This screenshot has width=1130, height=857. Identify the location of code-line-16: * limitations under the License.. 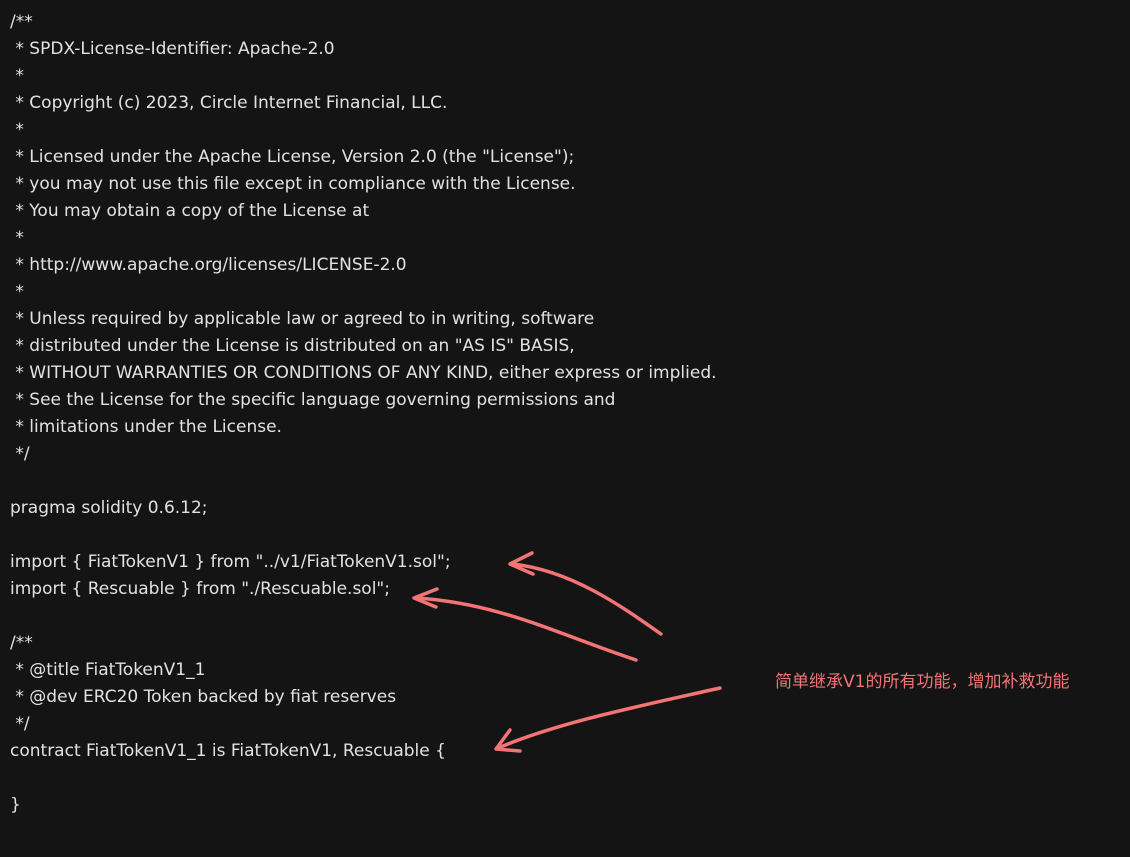
(146, 427).